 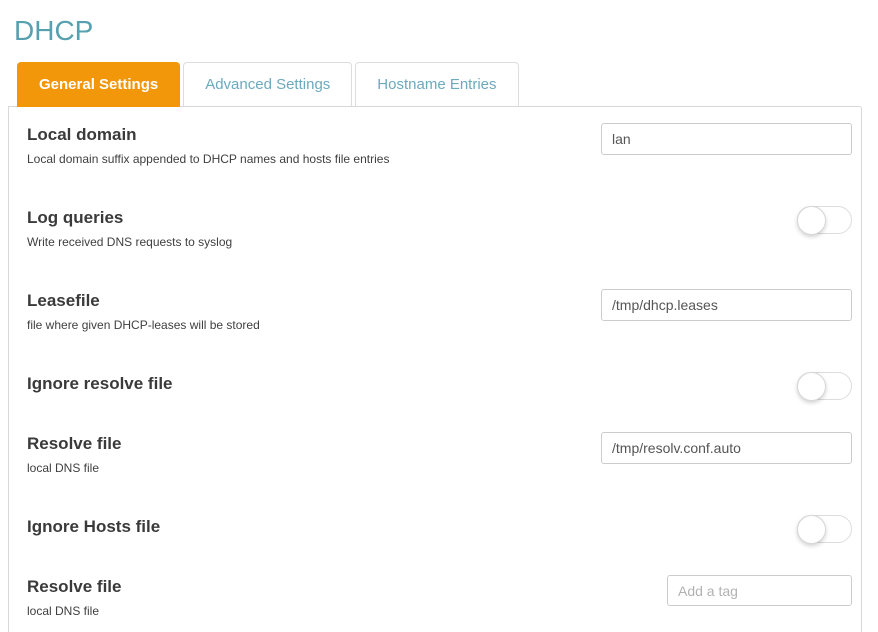 What do you see at coordinates (75, 217) in the screenshot?
I see `field-label: Log queries` at bounding box center [75, 217].